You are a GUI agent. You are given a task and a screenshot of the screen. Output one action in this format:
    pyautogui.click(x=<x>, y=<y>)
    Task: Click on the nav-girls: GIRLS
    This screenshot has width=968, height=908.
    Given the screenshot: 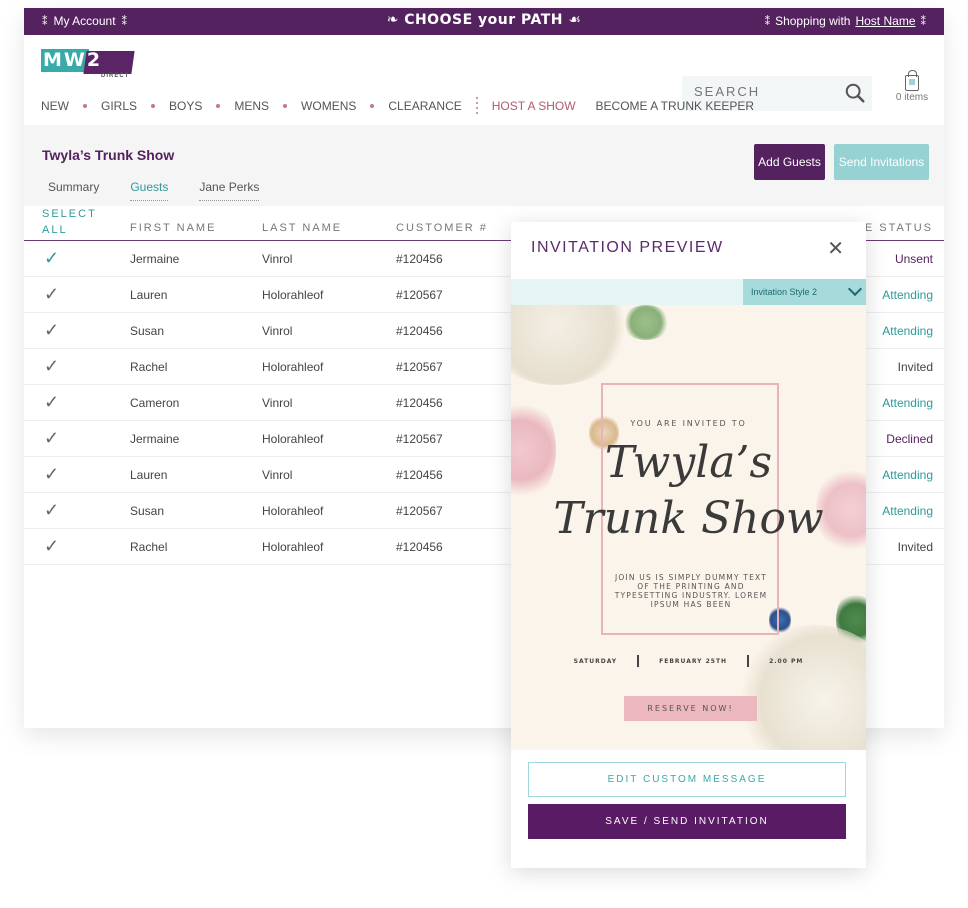 What is the action you would take?
    pyautogui.click(x=119, y=106)
    